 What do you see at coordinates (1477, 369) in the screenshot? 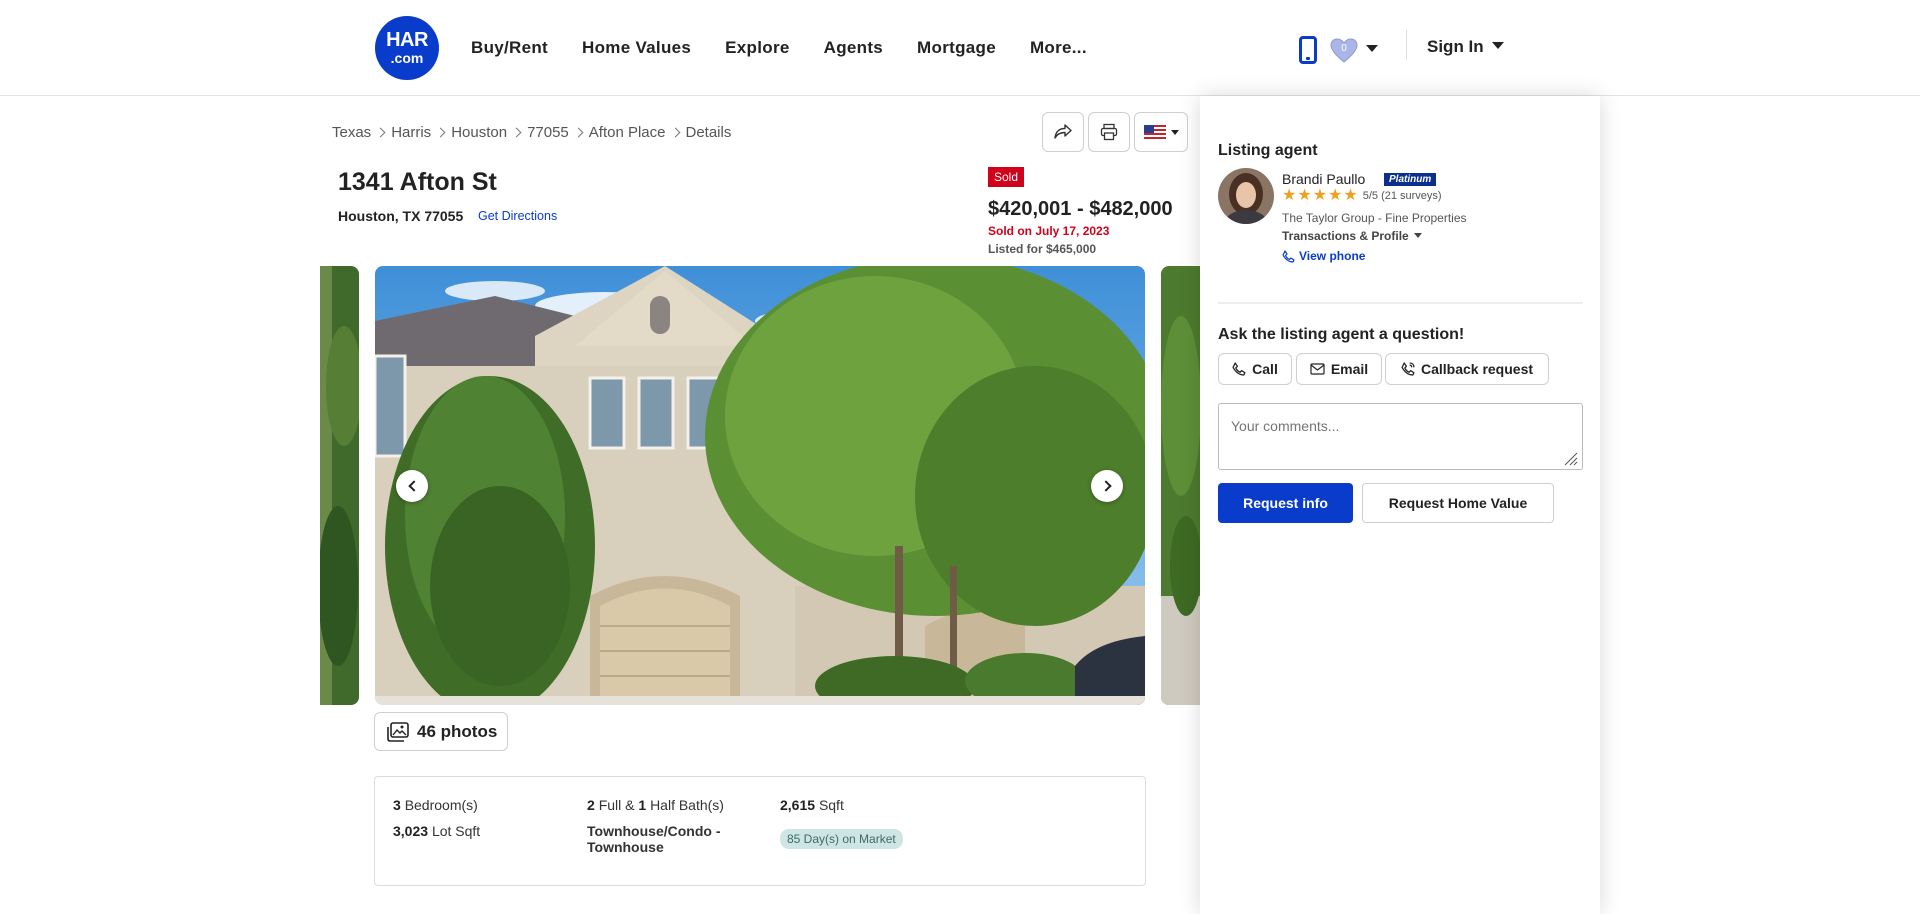
I see `callback-label: Callback request` at bounding box center [1477, 369].